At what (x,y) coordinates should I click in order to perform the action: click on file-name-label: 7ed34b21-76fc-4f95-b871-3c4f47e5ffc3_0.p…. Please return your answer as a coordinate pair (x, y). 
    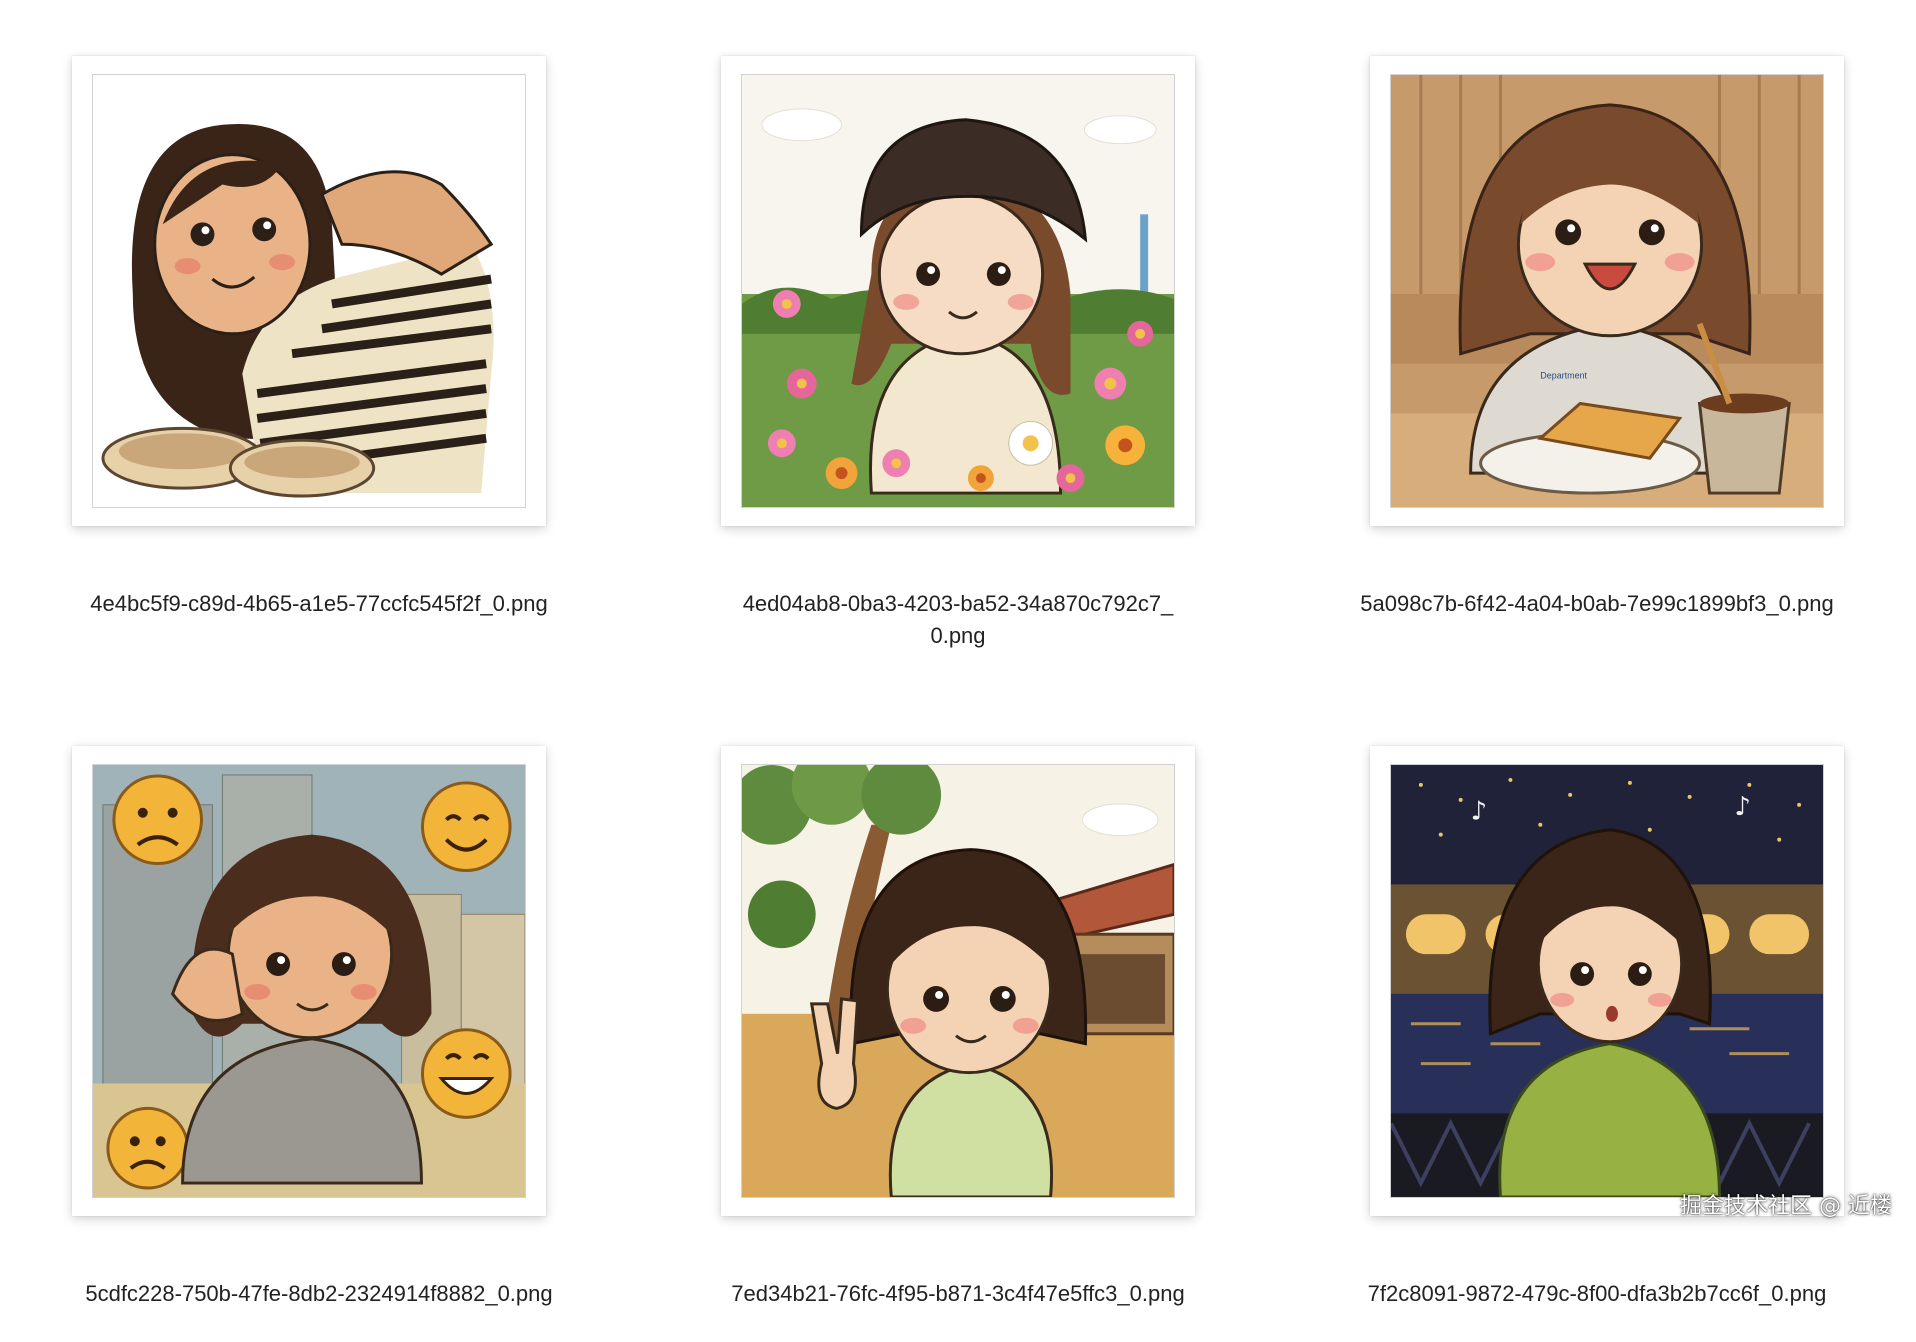
    Looking at the image, I should click on (958, 1294).